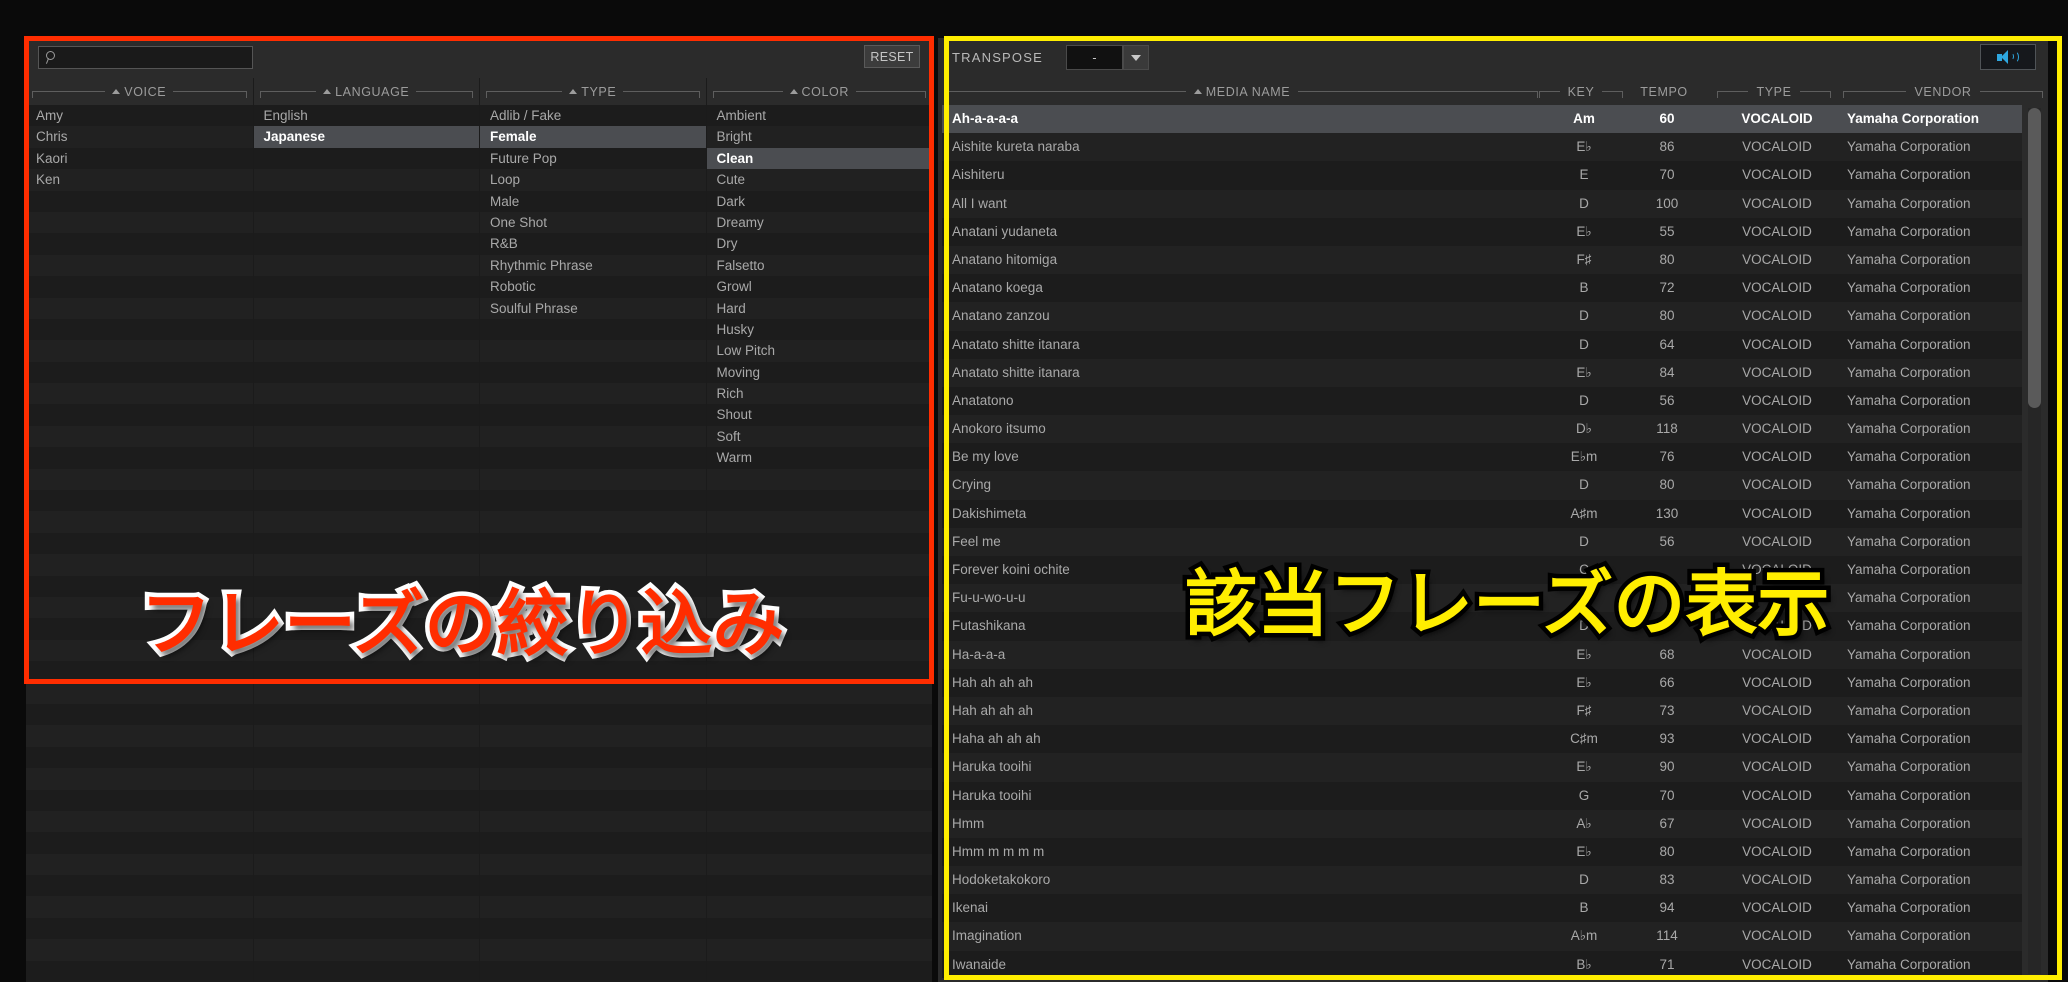 The width and height of the screenshot is (2068, 982). Describe the element at coordinates (2008, 57) in the screenshot. I see `speaker-icon` at that location.